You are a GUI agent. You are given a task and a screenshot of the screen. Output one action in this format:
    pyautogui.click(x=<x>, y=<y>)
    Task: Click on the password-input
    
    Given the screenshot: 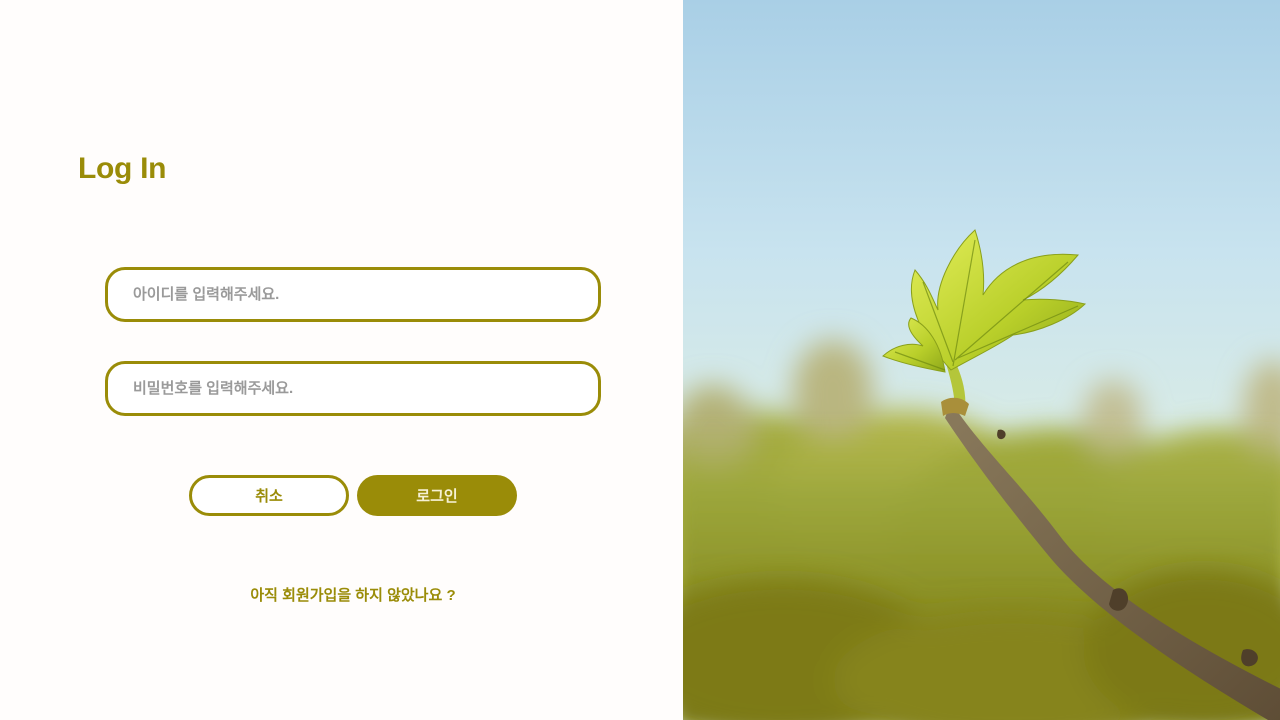 What is the action you would take?
    pyautogui.click(x=353, y=388)
    